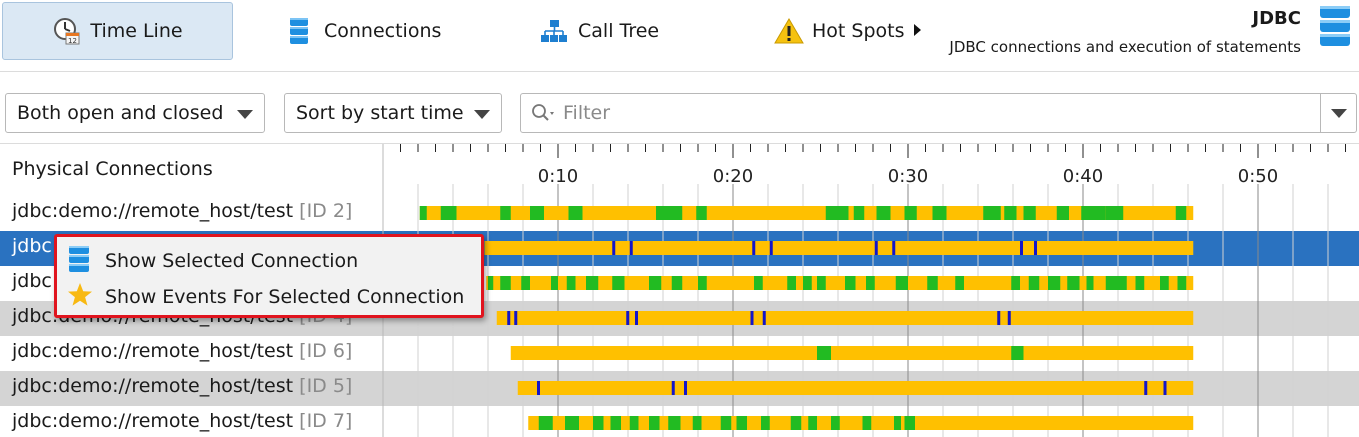 The width and height of the screenshot is (1359, 437). What do you see at coordinates (619, 31) in the screenshot?
I see `call-tree-label: Call Tree` at bounding box center [619, 31].